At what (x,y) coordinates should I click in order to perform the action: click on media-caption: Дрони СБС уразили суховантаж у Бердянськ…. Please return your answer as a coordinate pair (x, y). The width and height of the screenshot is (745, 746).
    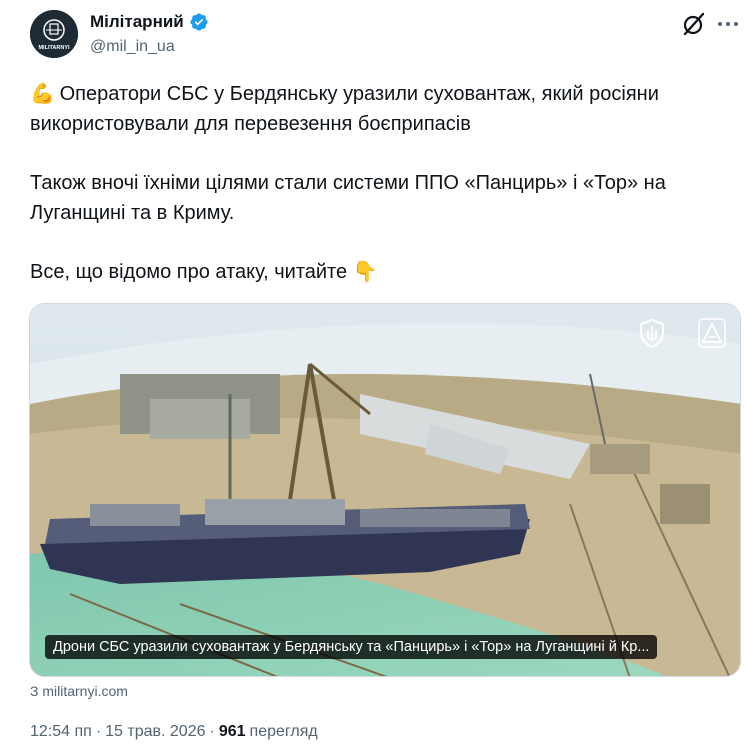
    Looking at the image, I should click on (351, 647).